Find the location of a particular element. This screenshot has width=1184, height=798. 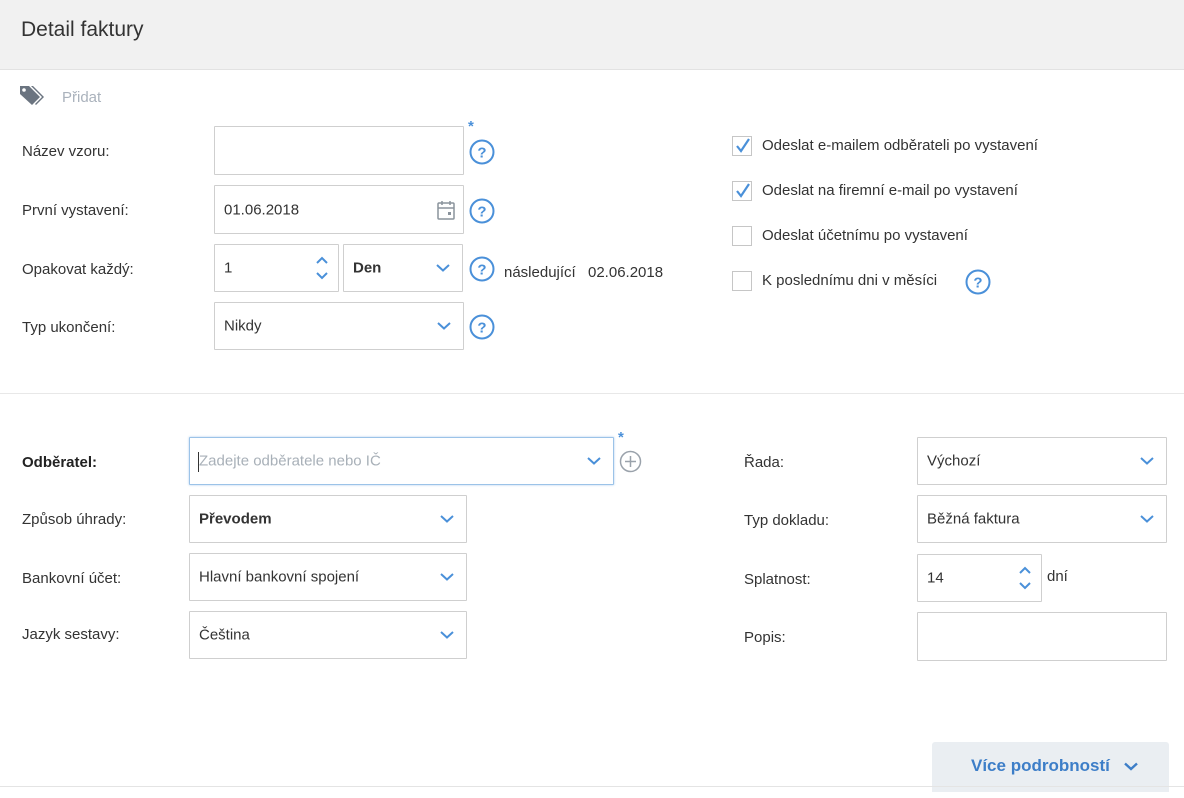

payment-method-label: Způsob úhrady: is located at coordinates (74, 519).